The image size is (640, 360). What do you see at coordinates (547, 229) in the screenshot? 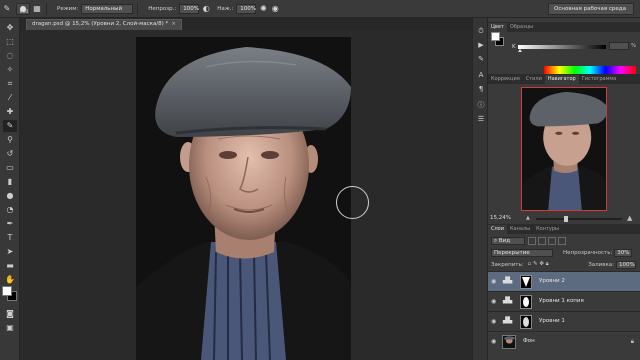
I see `tab-paths: Контуры` at bounding box center [547, 229].